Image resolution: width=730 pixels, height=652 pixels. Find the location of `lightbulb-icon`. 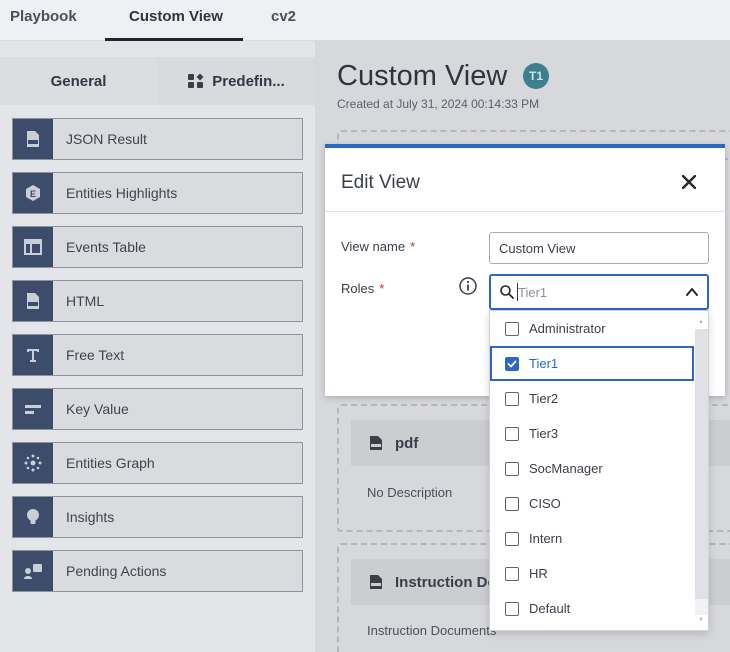

lightbulb-icon is located at coordinates (33, 517).